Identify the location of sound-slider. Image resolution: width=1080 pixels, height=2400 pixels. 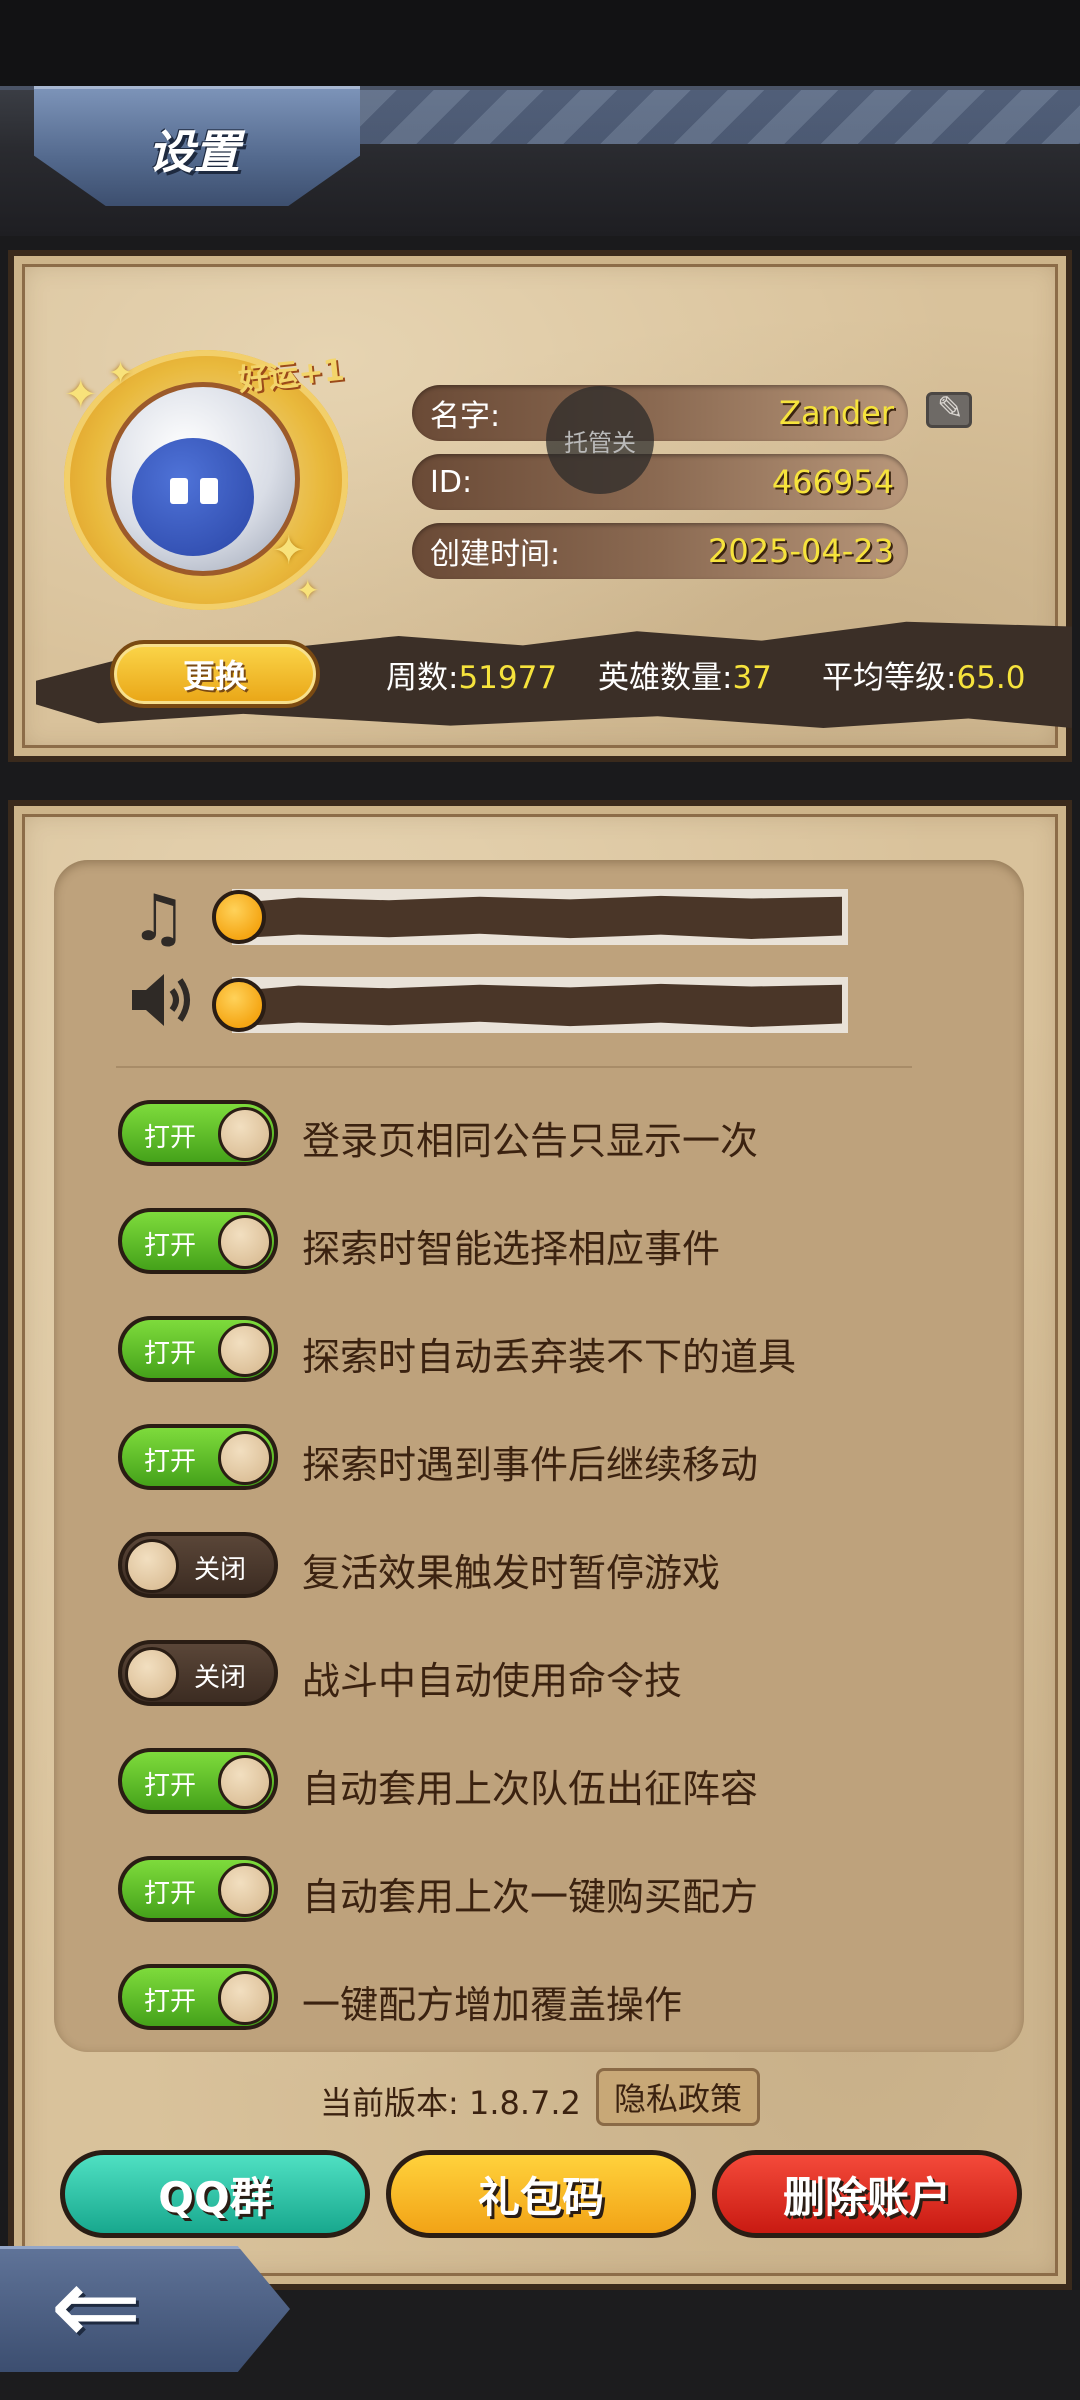
(540, 1005).